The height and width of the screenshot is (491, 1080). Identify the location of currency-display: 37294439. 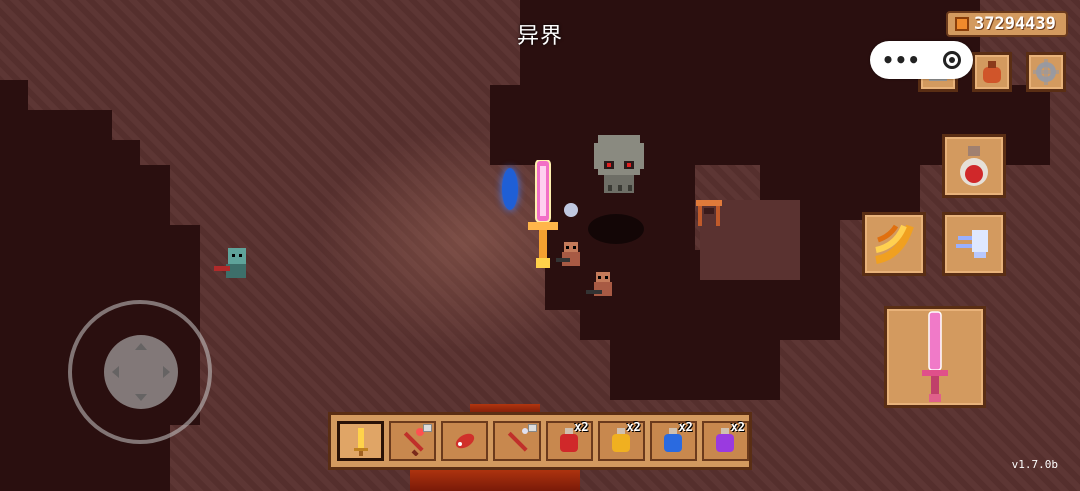
(1007, 24).